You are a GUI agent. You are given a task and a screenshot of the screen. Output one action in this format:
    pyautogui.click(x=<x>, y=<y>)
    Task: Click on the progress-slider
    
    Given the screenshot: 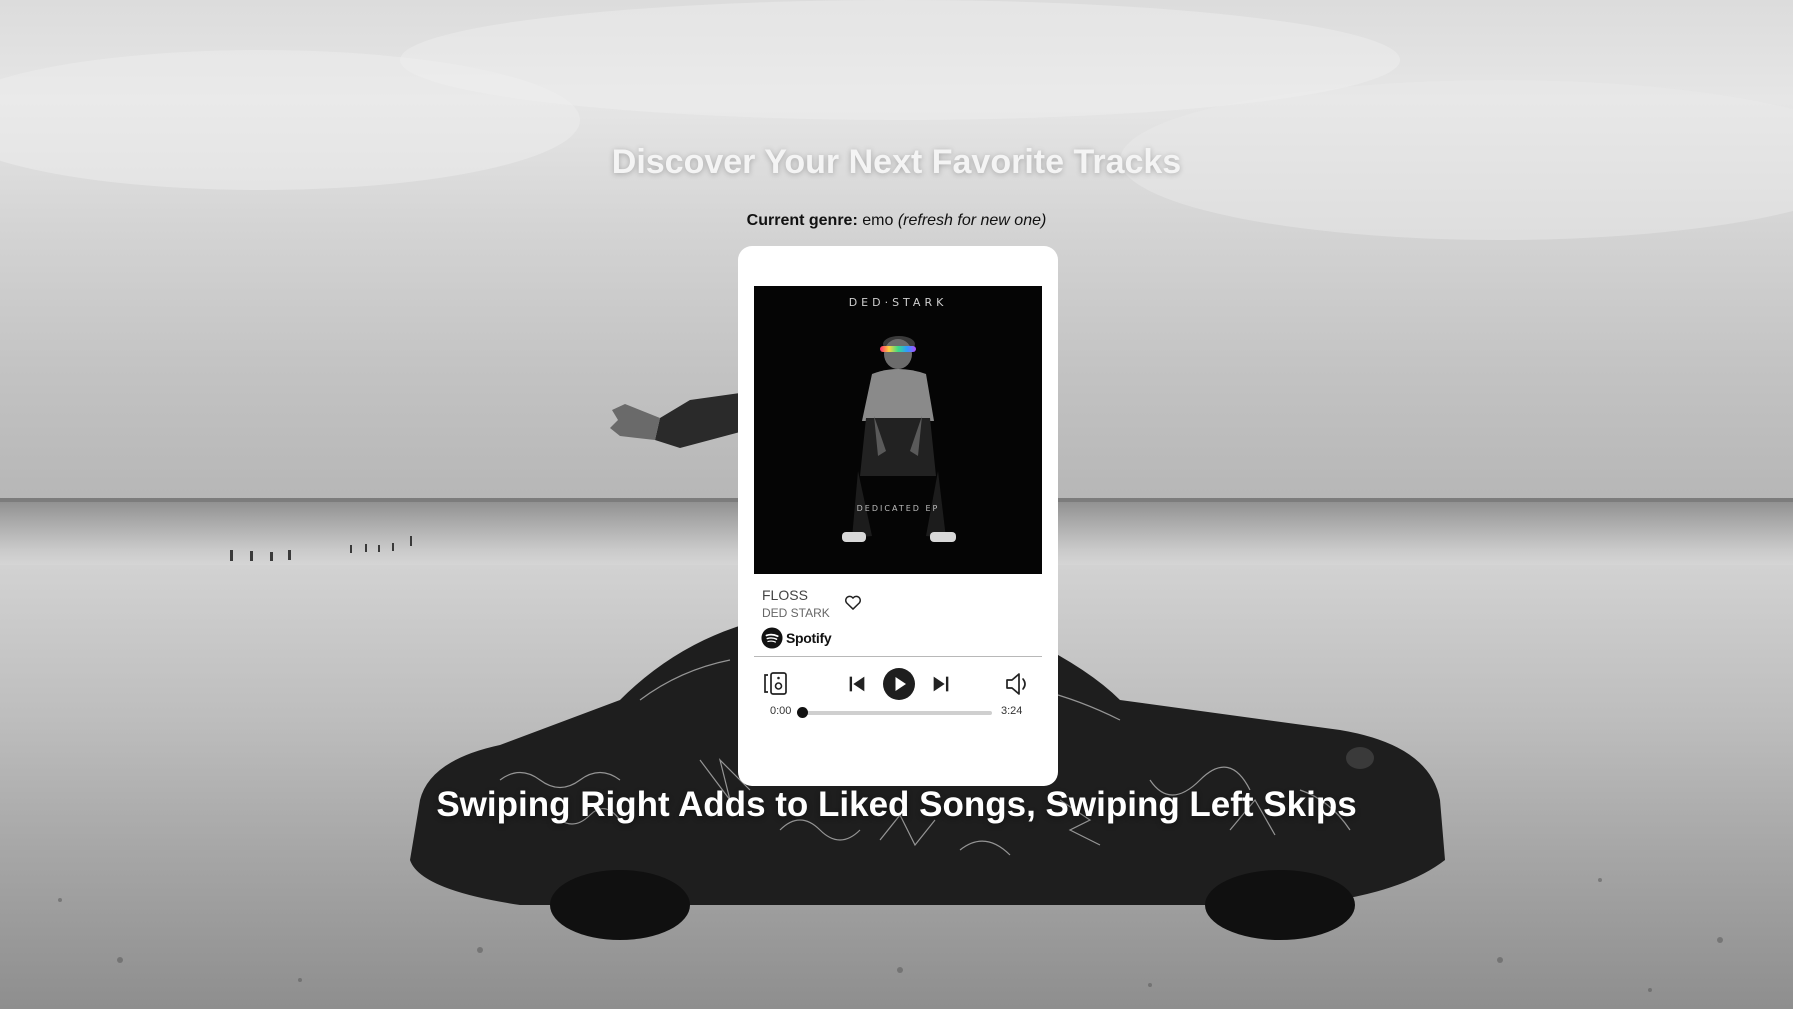 What is the action you would take?
    pyautogui.click(x=894, y=712)
    